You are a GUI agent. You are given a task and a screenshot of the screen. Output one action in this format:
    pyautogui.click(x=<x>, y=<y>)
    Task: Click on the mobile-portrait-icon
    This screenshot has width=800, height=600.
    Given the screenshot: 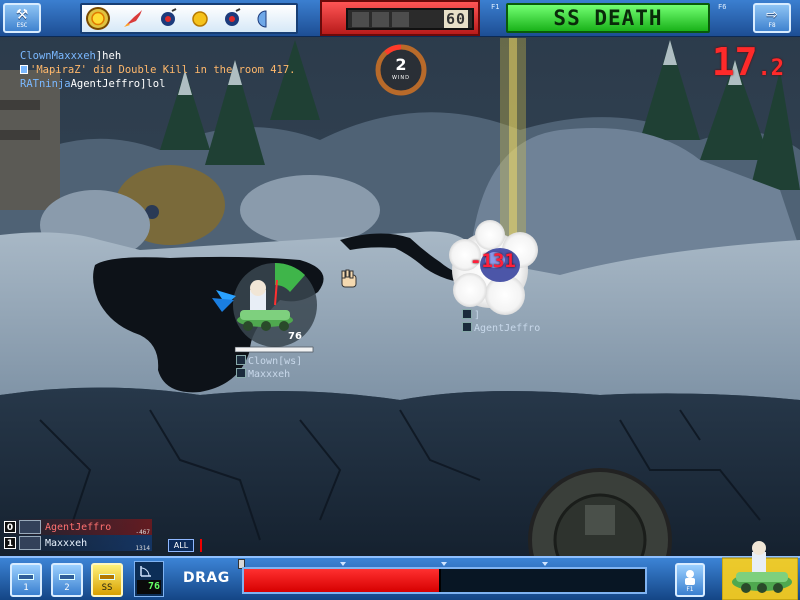 What is the action you would take?
    pyautogui.click(x=760, y=570)
    